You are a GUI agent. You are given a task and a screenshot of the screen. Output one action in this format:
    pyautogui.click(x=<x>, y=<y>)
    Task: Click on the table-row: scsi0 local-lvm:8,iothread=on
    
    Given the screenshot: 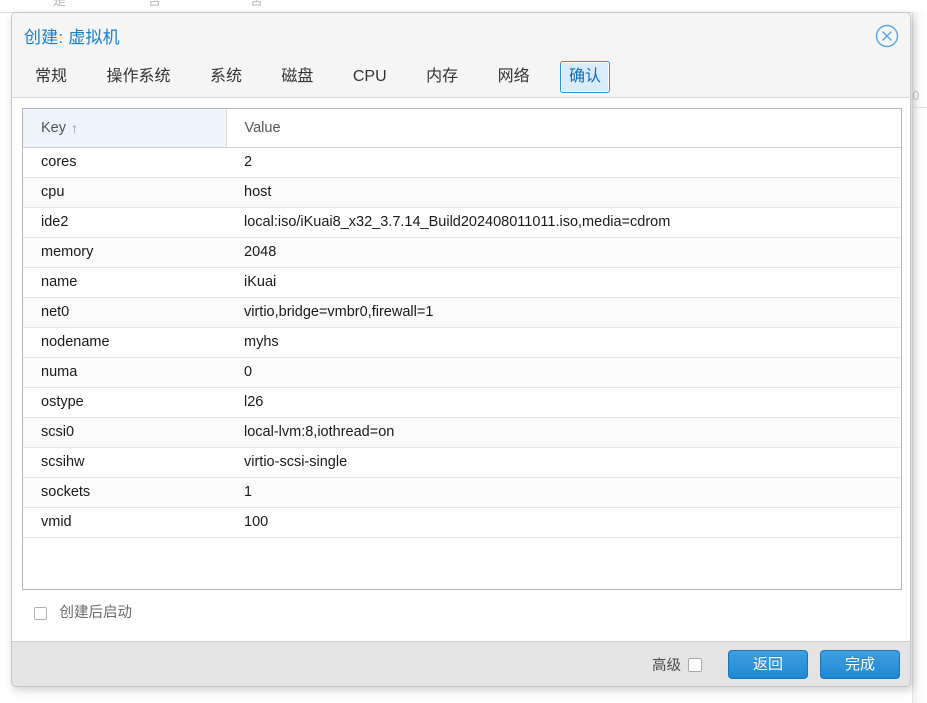 What is the action you would take?
    pyautogui.click(x=462, y=432)
    